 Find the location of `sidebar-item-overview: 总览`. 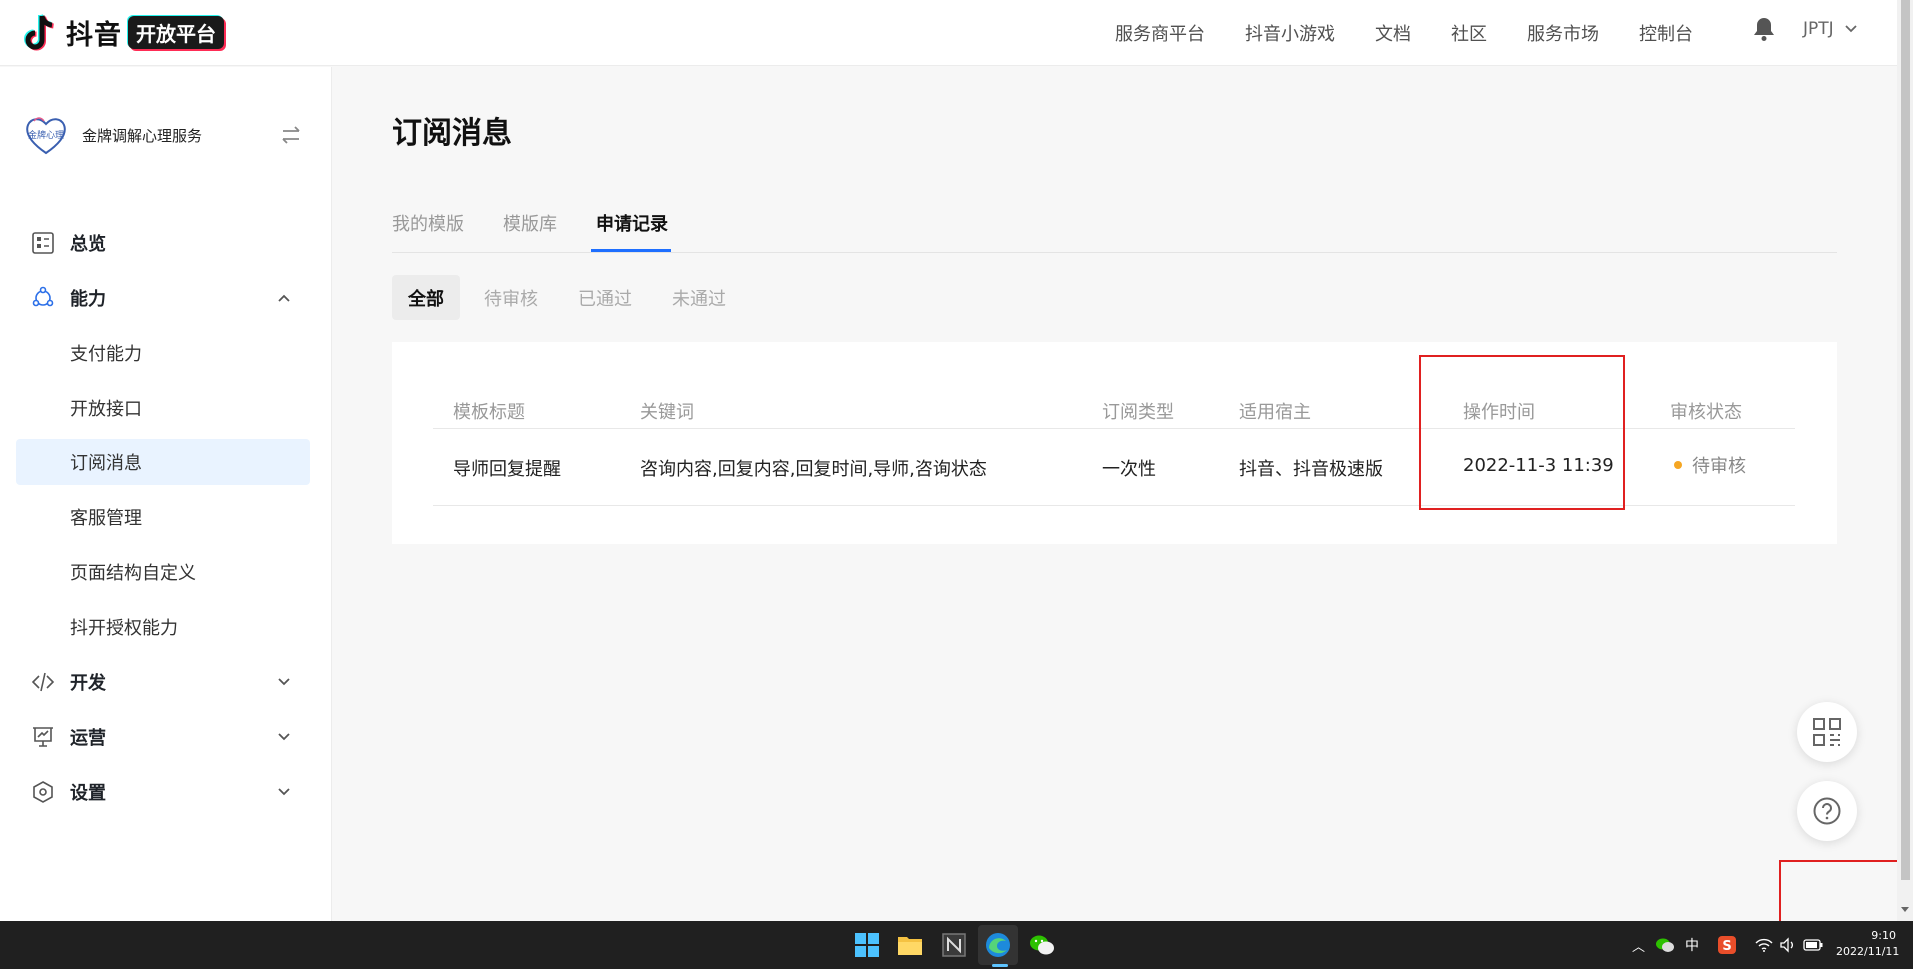

sidebar-item-overview: 总览 is located at coordinates (166, 242).